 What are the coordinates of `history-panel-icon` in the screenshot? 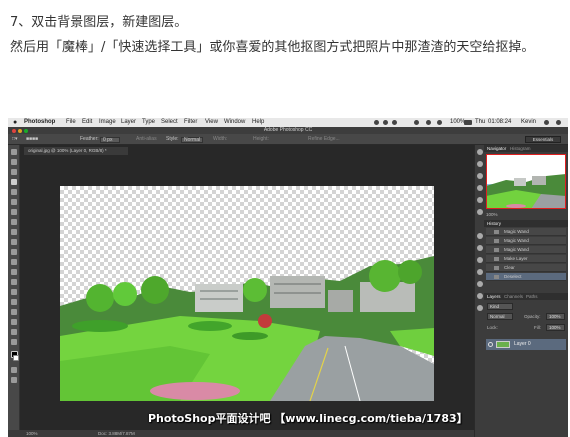 It's located at (480, 152).